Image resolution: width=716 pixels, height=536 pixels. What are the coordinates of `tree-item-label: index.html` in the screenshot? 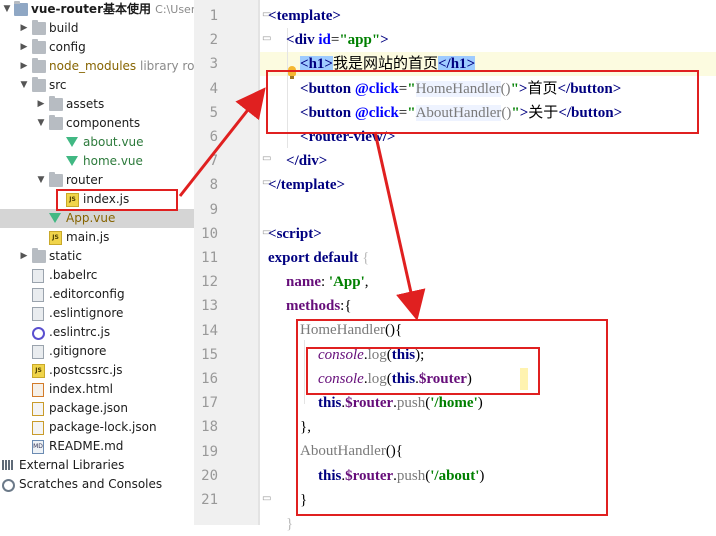 It's located at (81, 389).